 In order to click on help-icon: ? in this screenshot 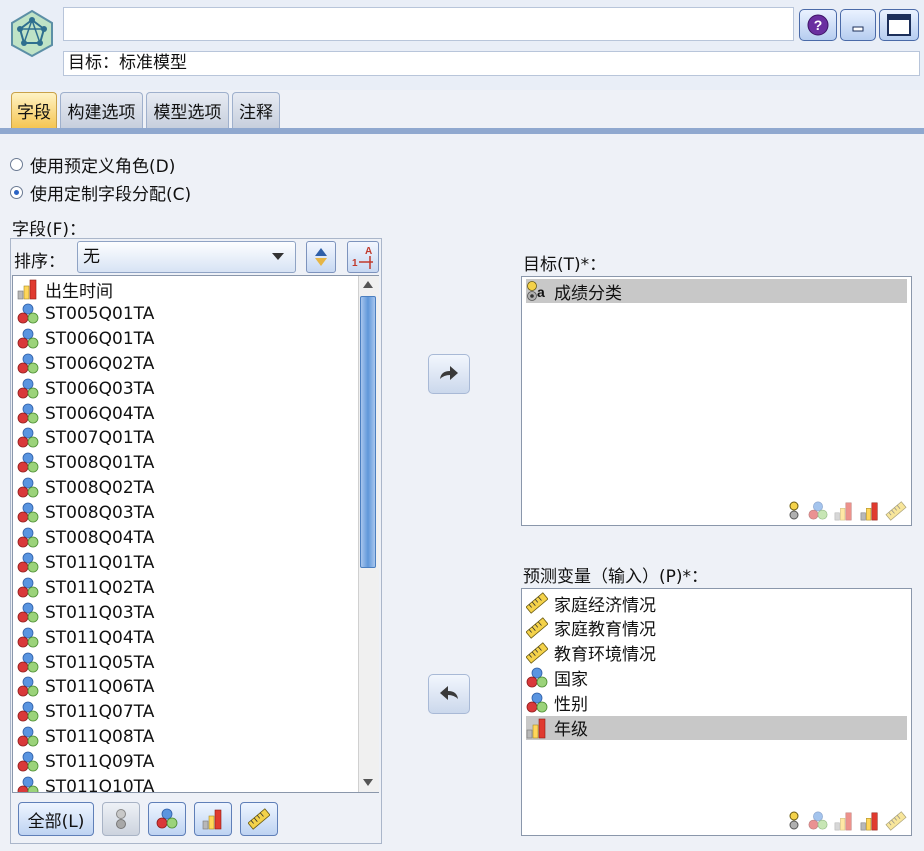, I will do `click(818, 25)`.